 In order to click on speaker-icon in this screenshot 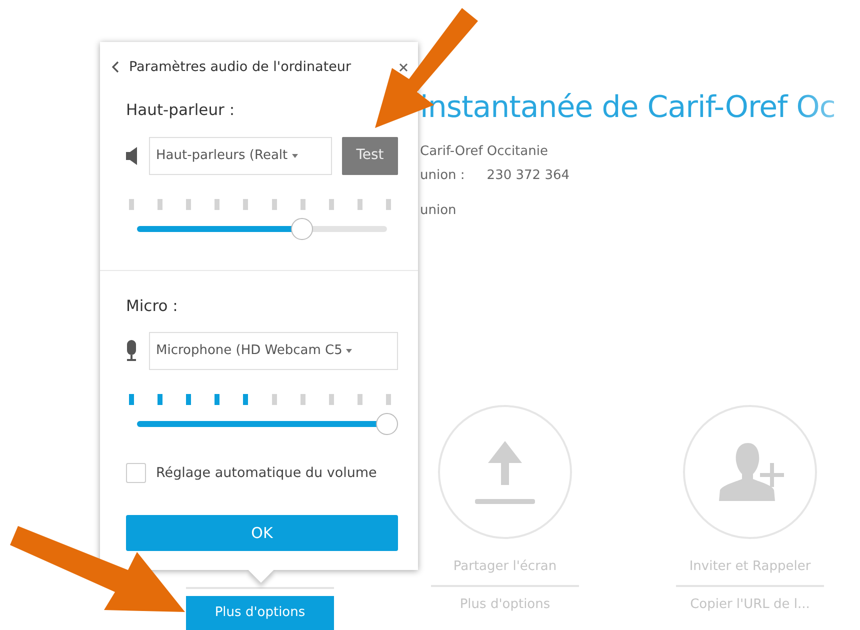, I will do `click(131, 155)`.